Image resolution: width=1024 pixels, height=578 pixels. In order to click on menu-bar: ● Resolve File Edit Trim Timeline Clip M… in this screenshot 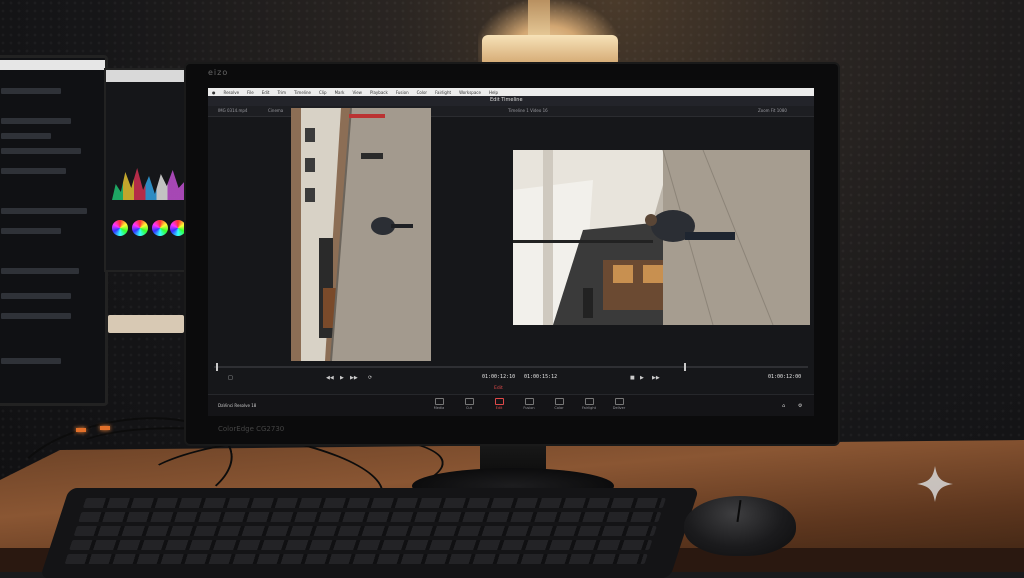, I will do `click(511, 92)`.